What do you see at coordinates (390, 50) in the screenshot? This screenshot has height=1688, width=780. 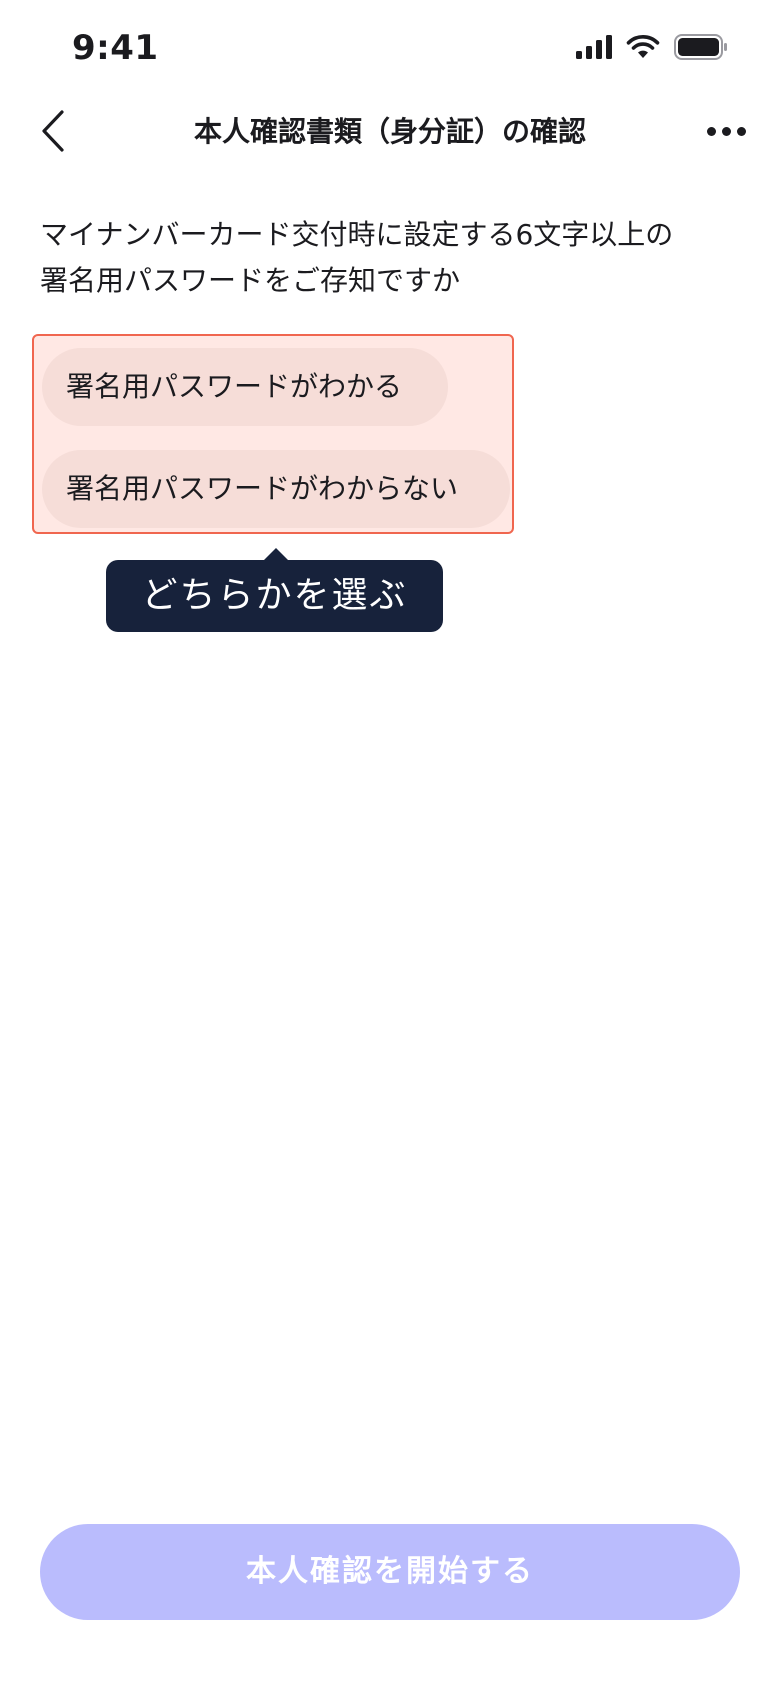 I see `status-bar: 9:41` at bounding box center [390, 50].